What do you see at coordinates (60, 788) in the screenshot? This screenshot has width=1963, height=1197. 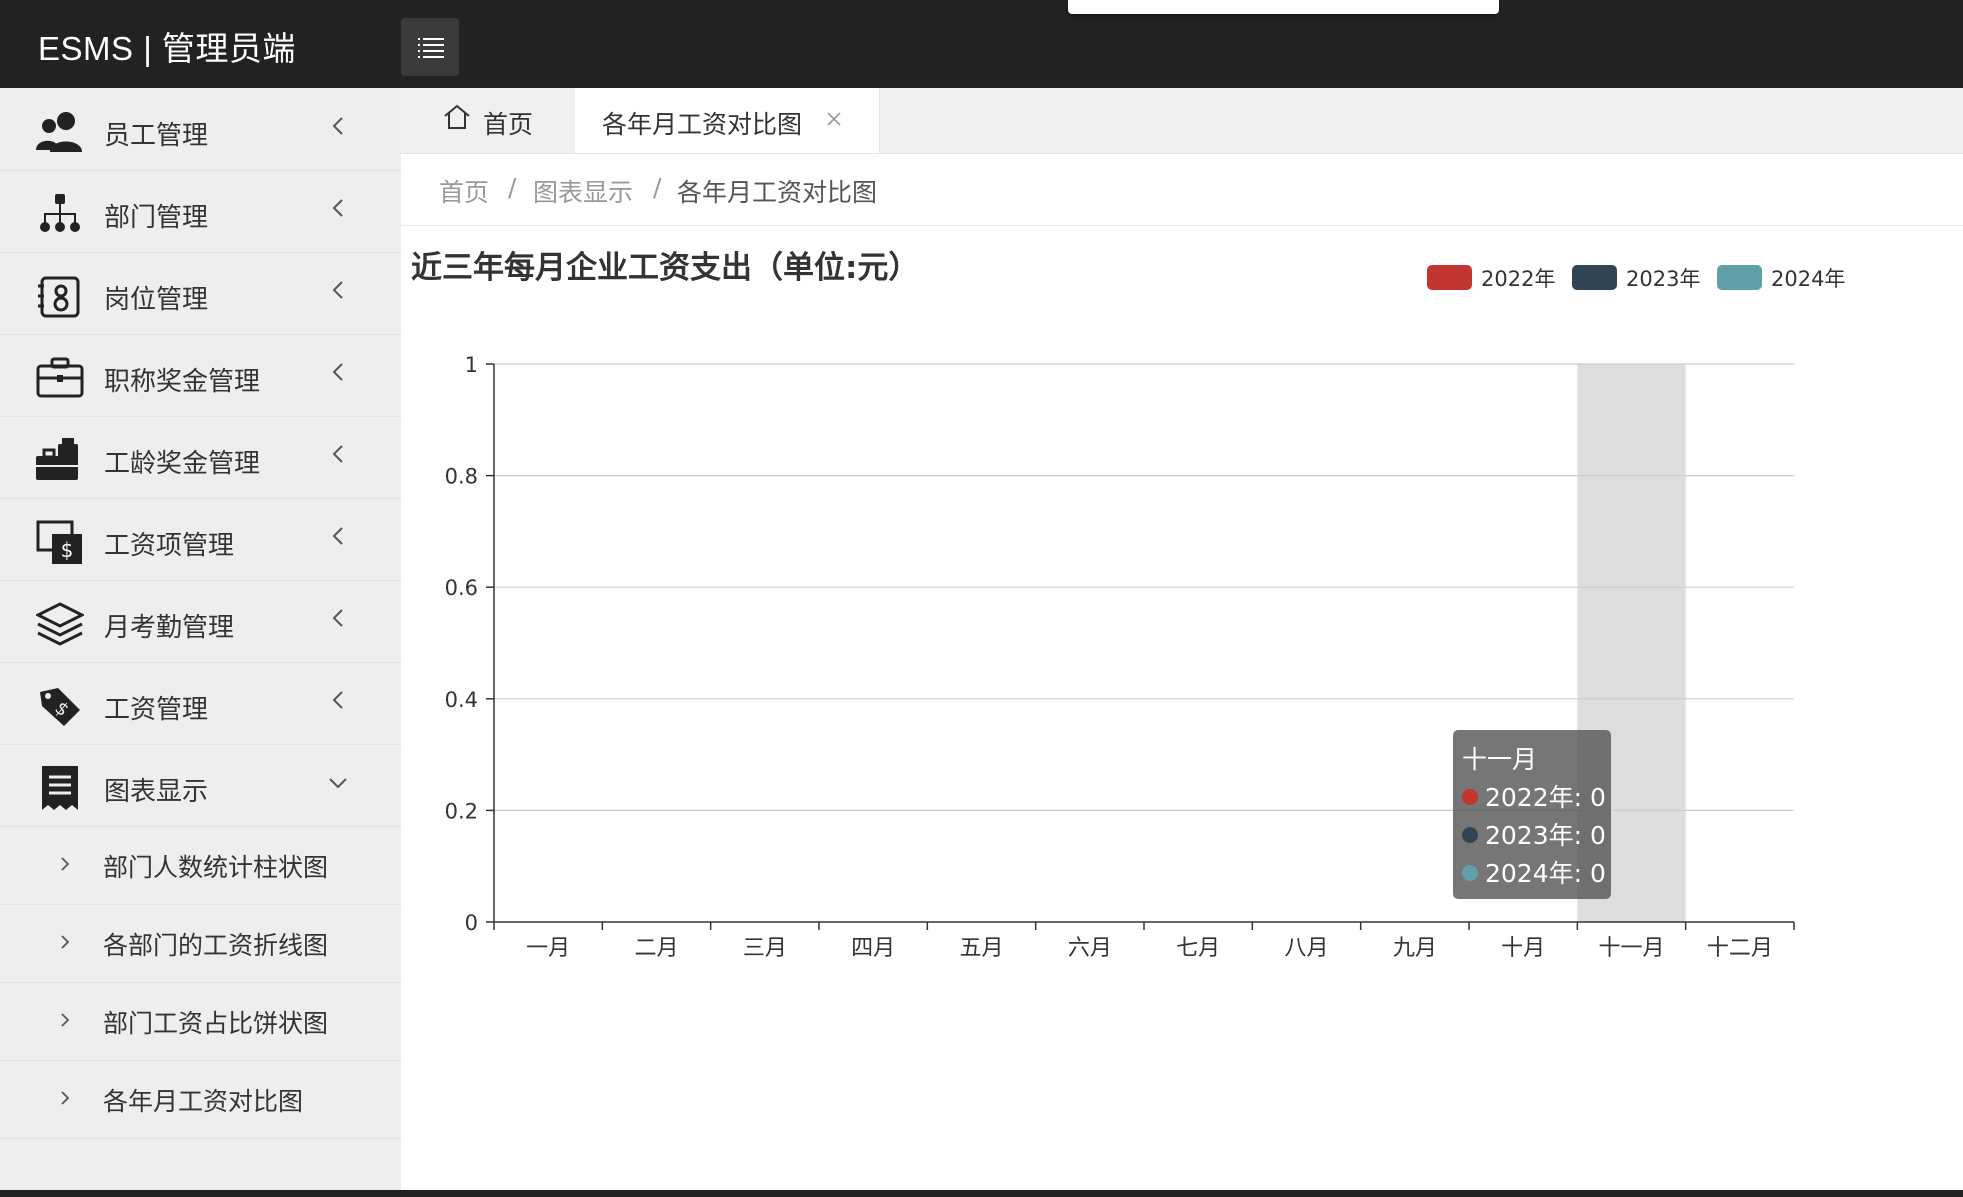 I see `receipt-icon` at bounding box center [60, 788].